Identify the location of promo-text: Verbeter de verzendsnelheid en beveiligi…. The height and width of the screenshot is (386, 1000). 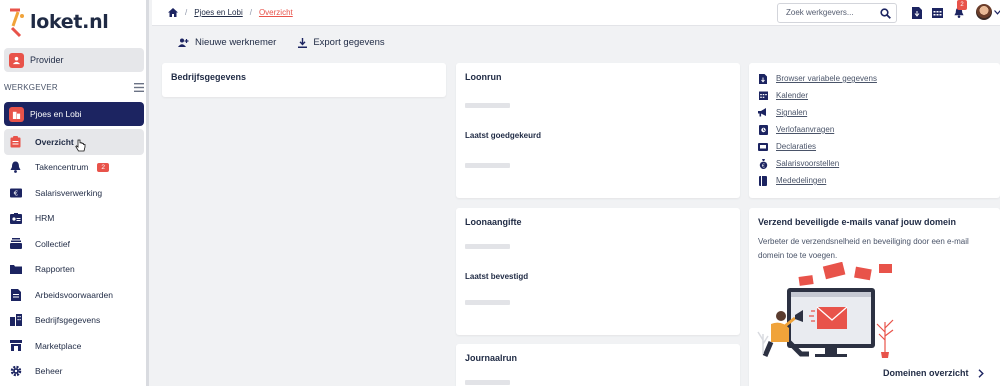
(863, 248).